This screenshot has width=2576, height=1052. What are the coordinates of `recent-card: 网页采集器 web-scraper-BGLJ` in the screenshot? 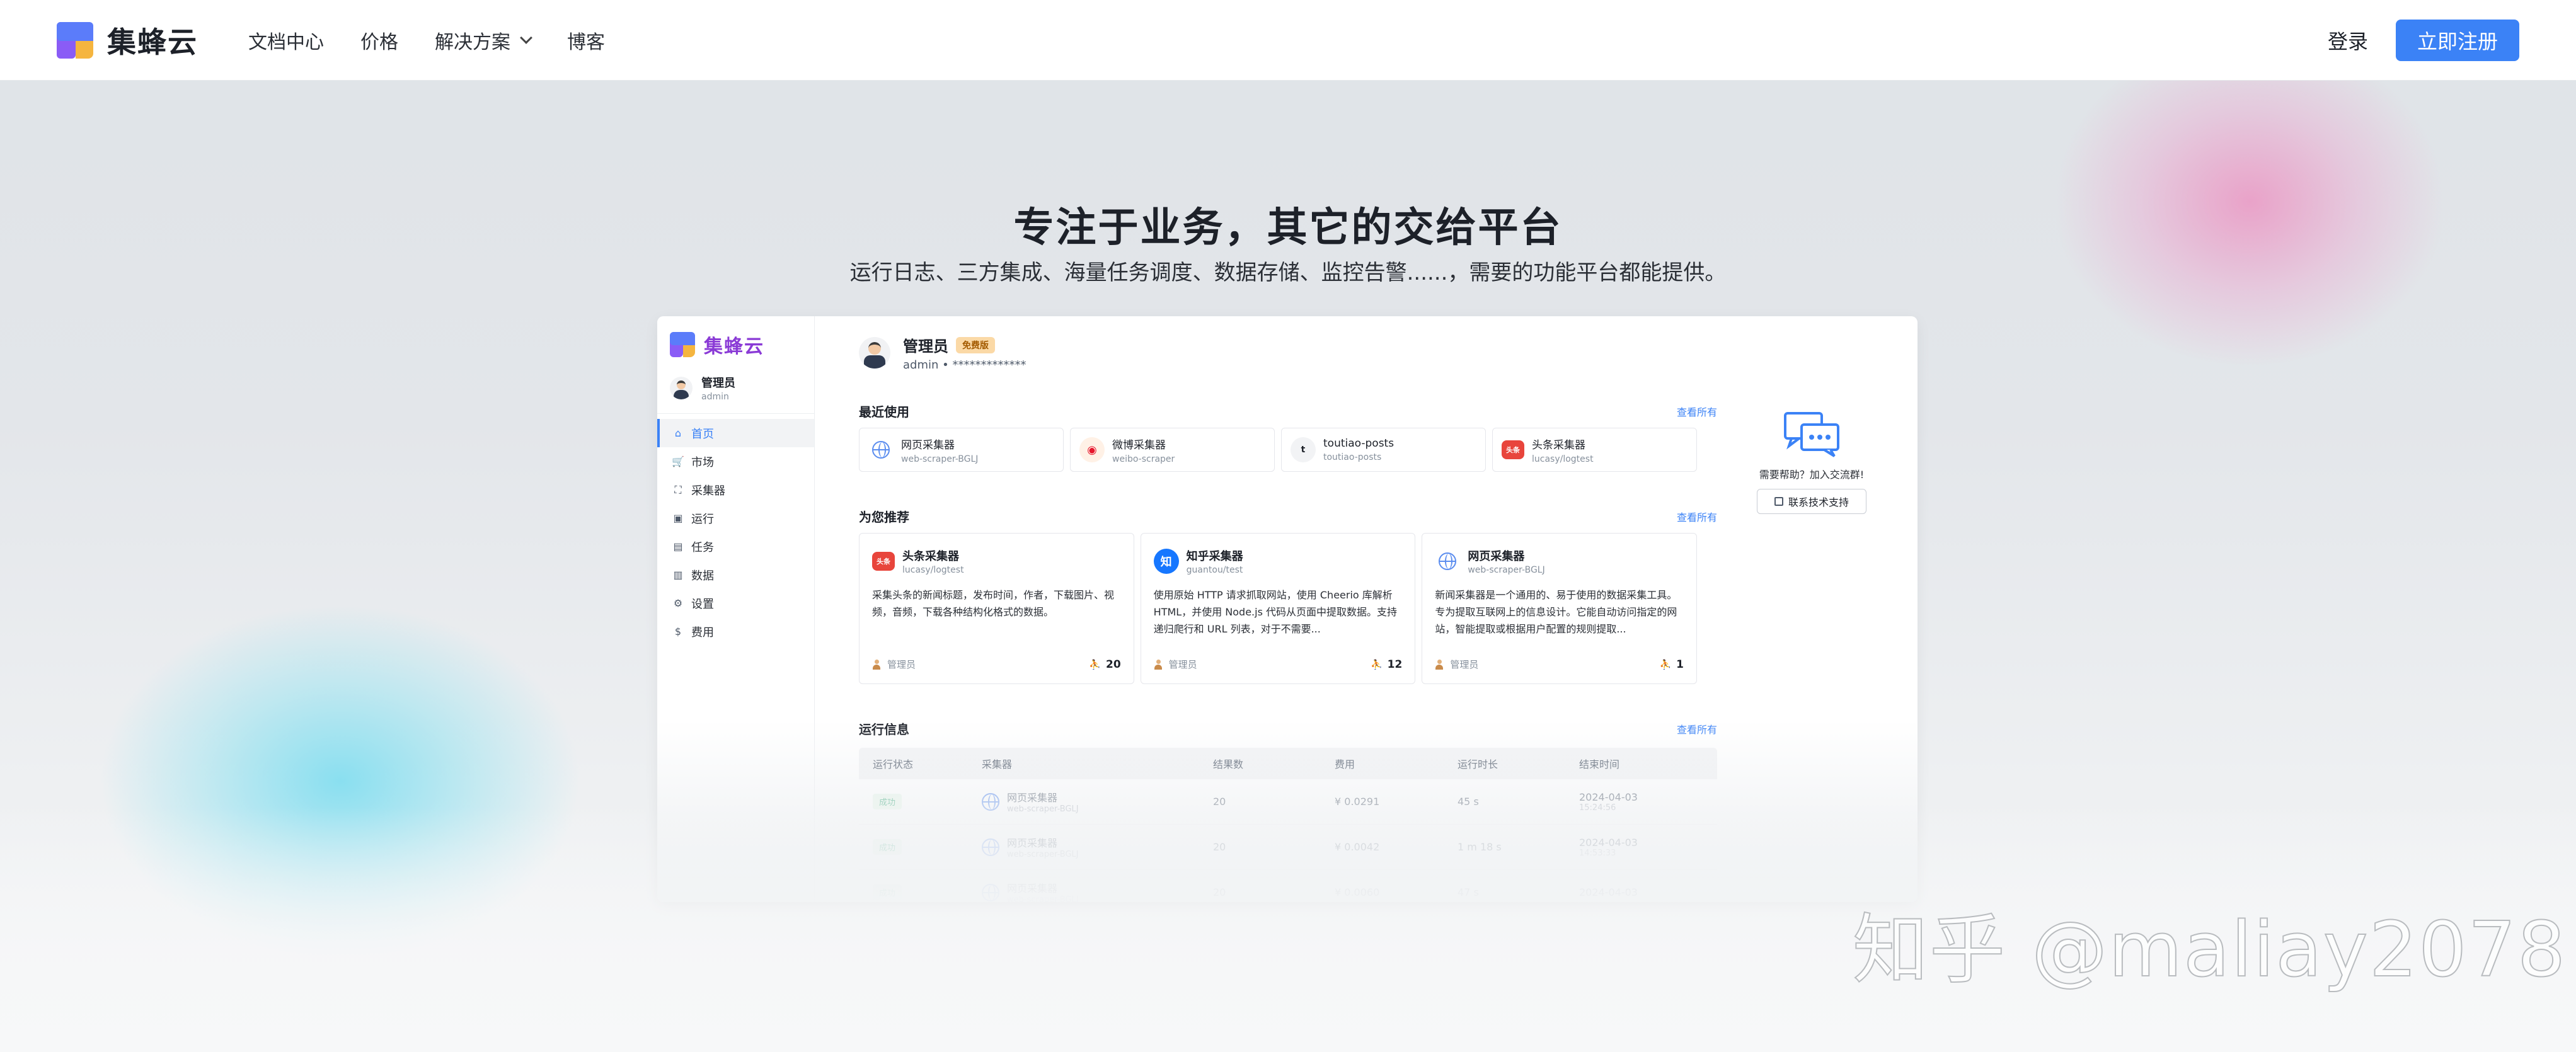 It's located at (961, 450).